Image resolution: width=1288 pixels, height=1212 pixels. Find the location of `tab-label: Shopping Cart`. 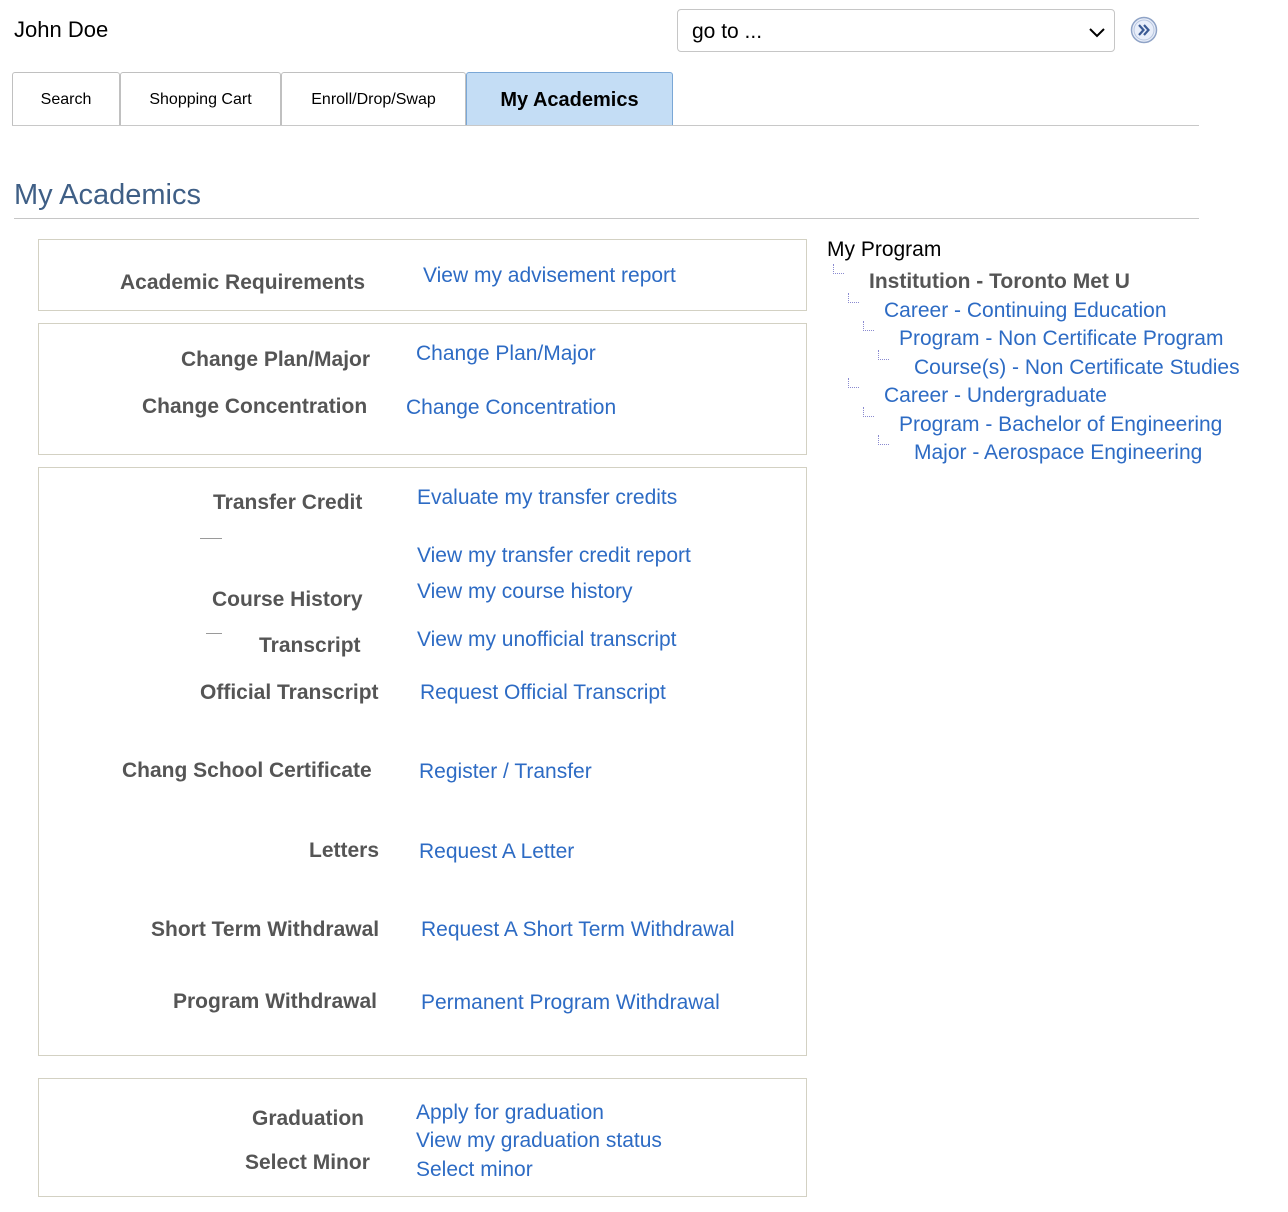

tab-label: Shopping Cart is located at coordinates (200, 99).